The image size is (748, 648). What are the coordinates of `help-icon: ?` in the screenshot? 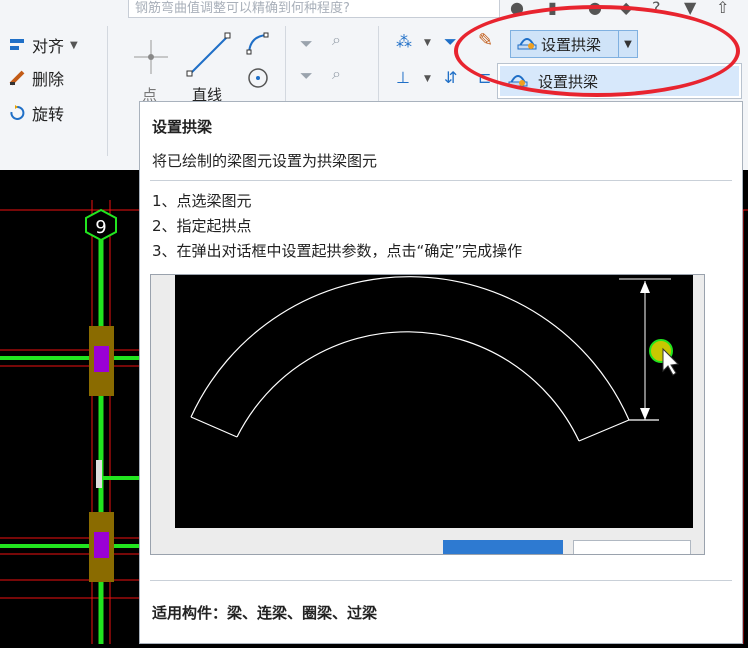 It's located at (656, 8).